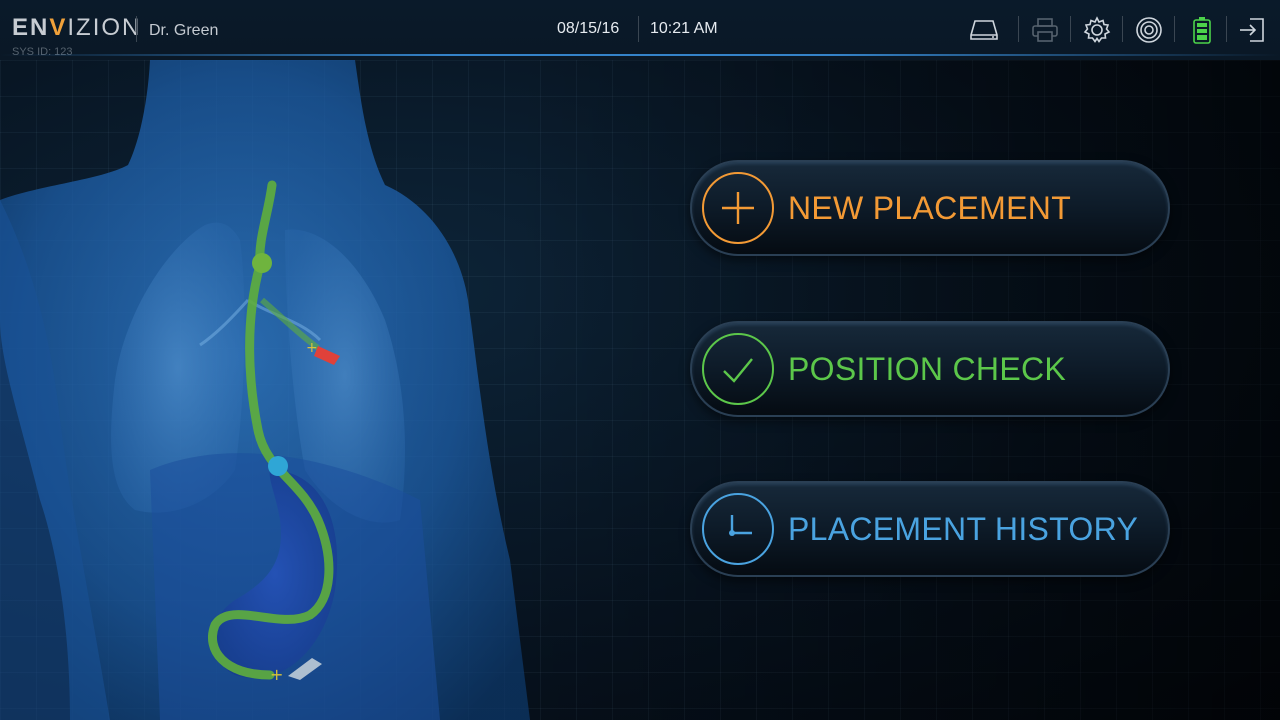 This screenshot has width=1280, height=720. I want to click on date-display: 08/15/16, so click(588, 28).